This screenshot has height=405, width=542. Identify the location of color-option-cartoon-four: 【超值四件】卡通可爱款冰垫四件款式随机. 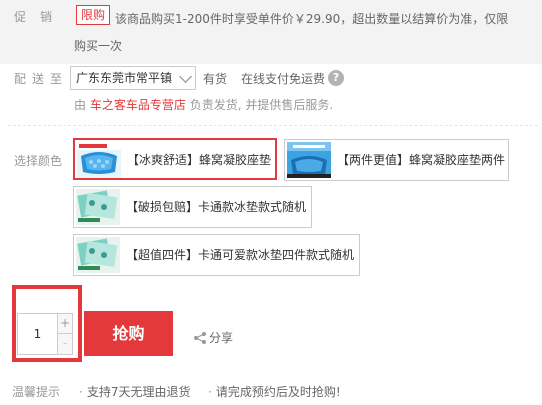
(216, 255).